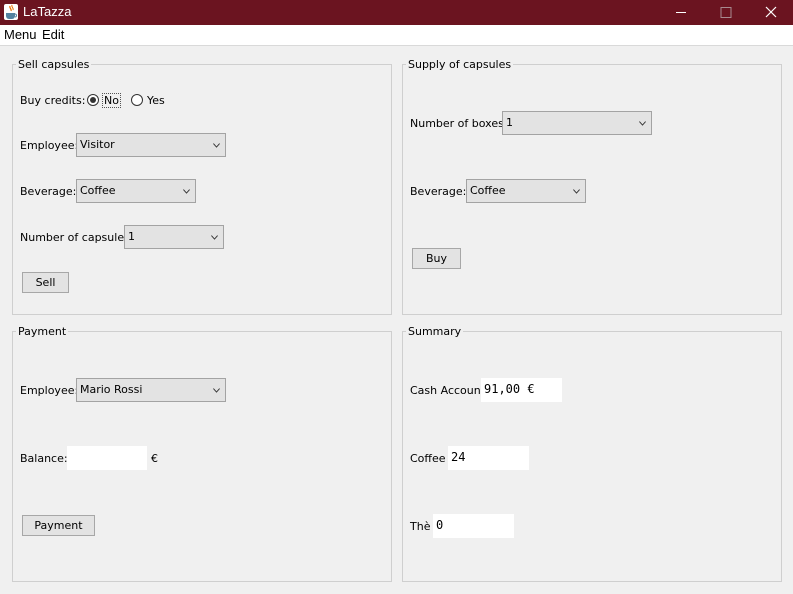 Image resolution: width=793 pixels, height=594 pixels. Describe the element at coordinates (45, 282) in the screenshot. I see `sell-button: Sell` at that location.